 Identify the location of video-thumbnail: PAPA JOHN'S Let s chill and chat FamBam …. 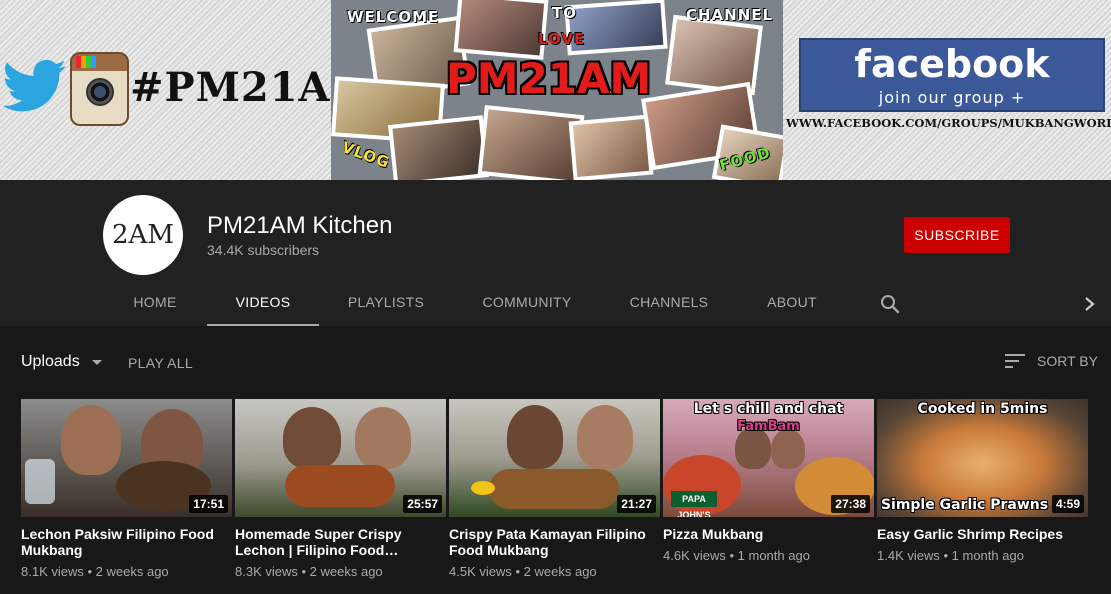
(768, 458).